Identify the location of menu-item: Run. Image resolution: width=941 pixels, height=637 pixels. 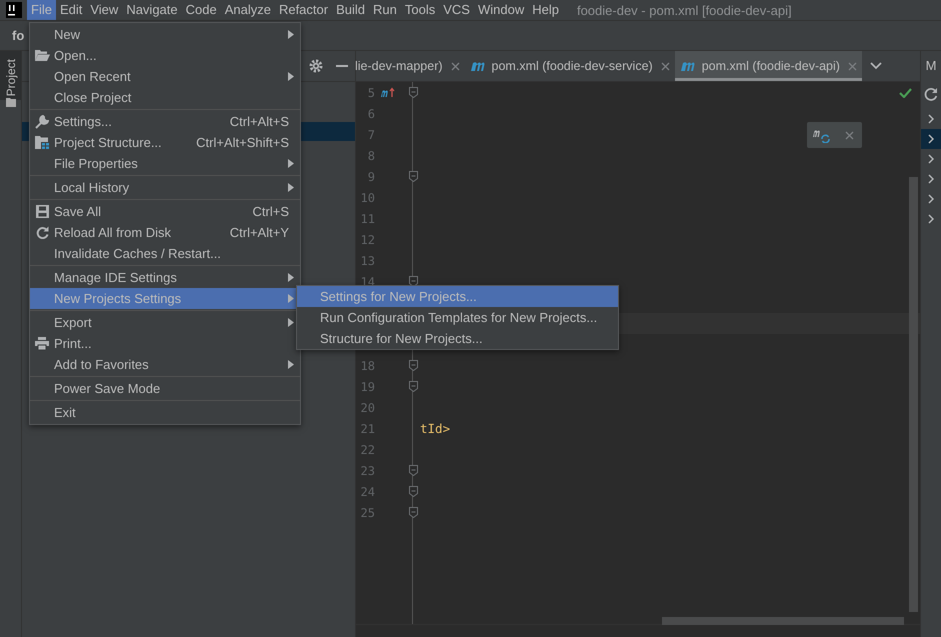
(385, 10).